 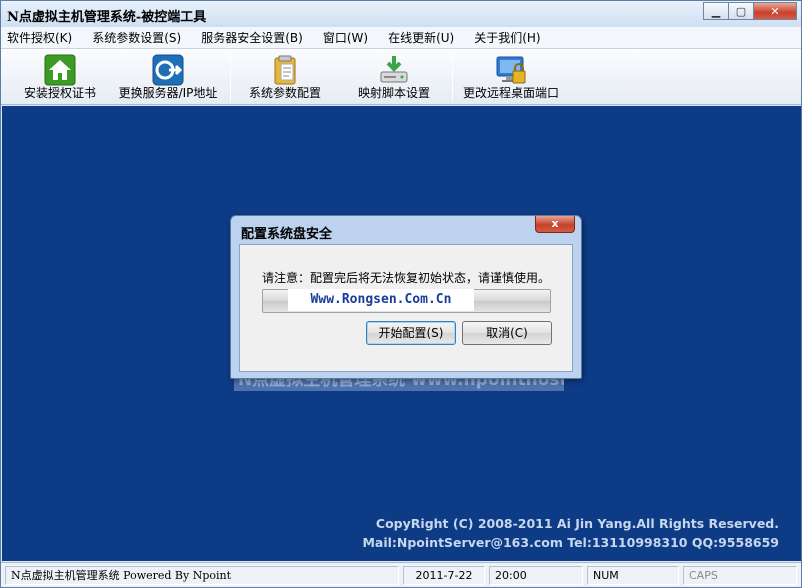 I want to click on mapping-script-settings-button: 映射脚本设置, so click(x=394, y=77).